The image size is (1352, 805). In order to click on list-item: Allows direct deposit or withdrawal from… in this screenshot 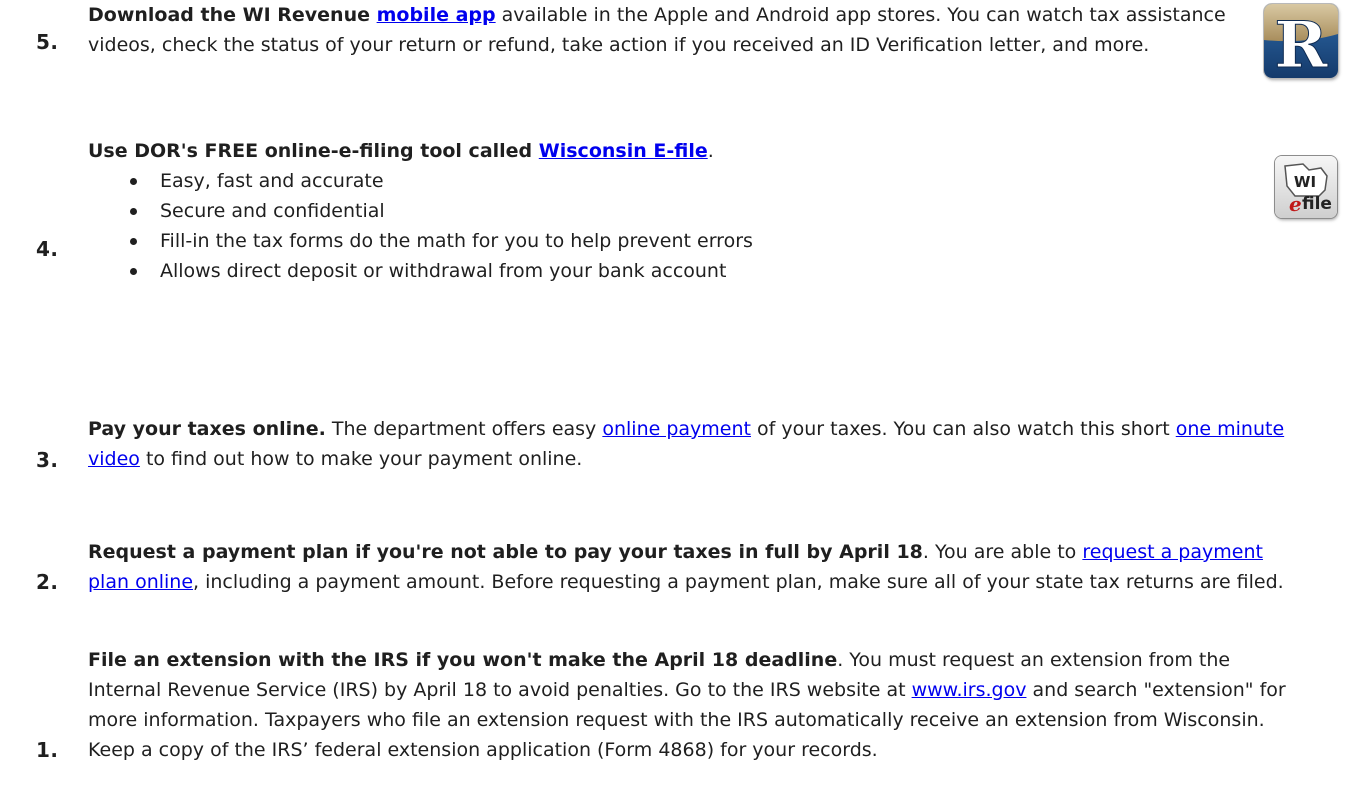, I will do `click(673, 271)`.